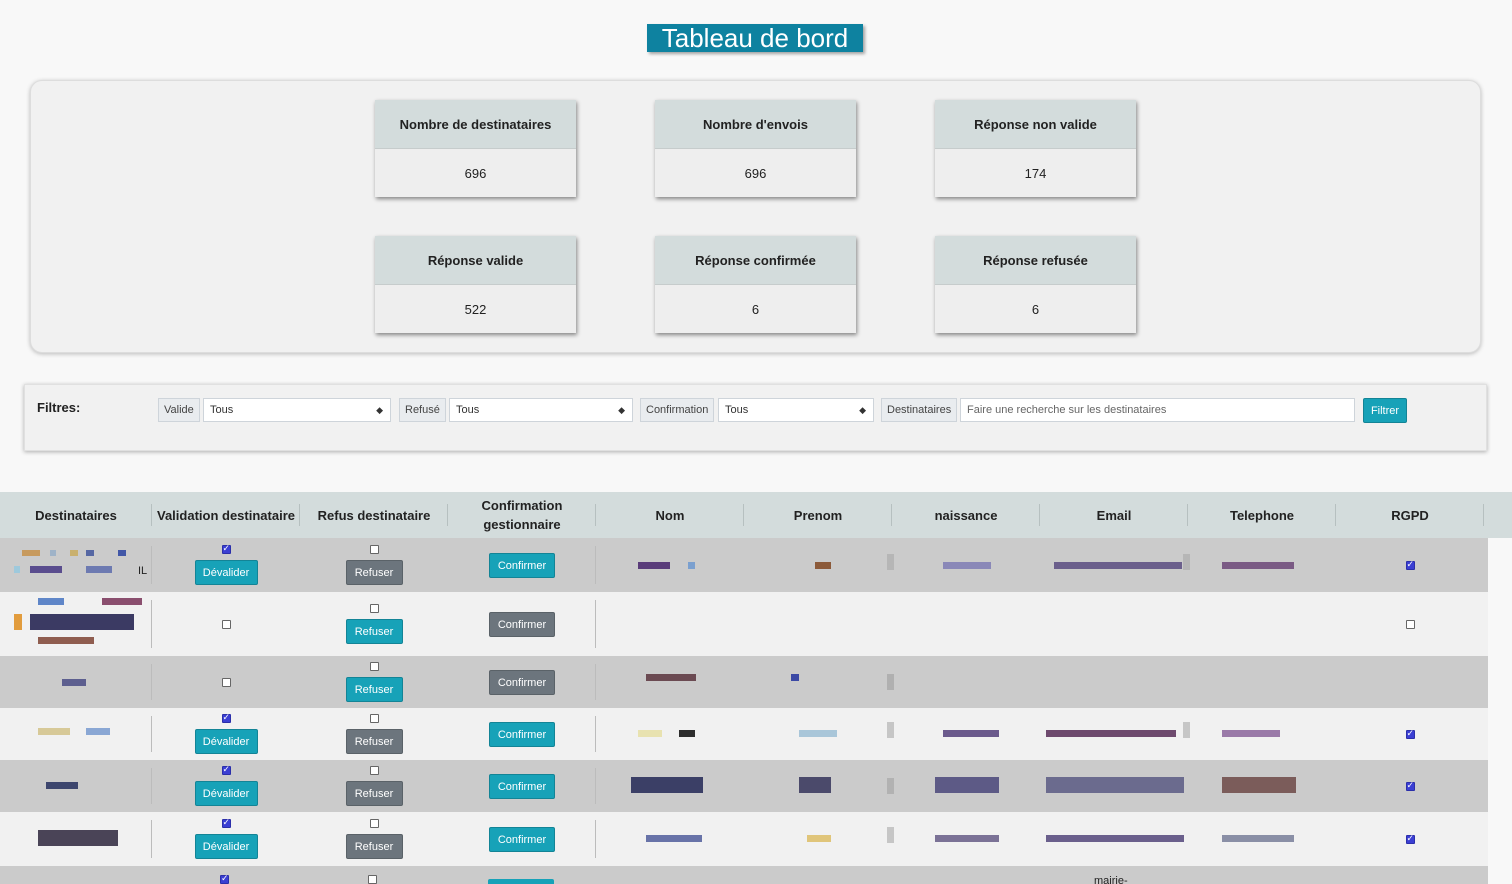  What do you see at coordinates (737, 410) in the screenshot?
I see `confirmation-select-value: Tous` at bounding box center [737, 410].